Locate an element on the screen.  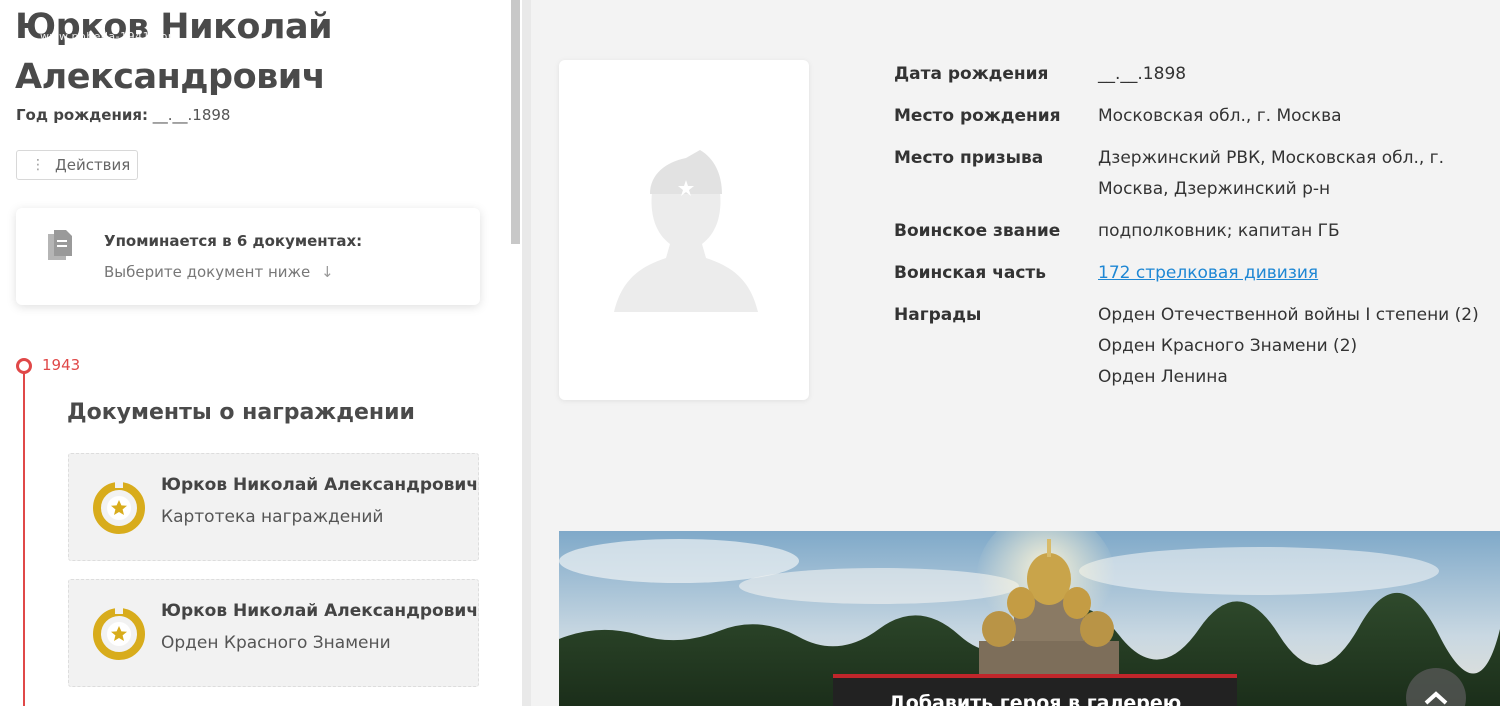
documents-icon is located at coordinates (60, 245).